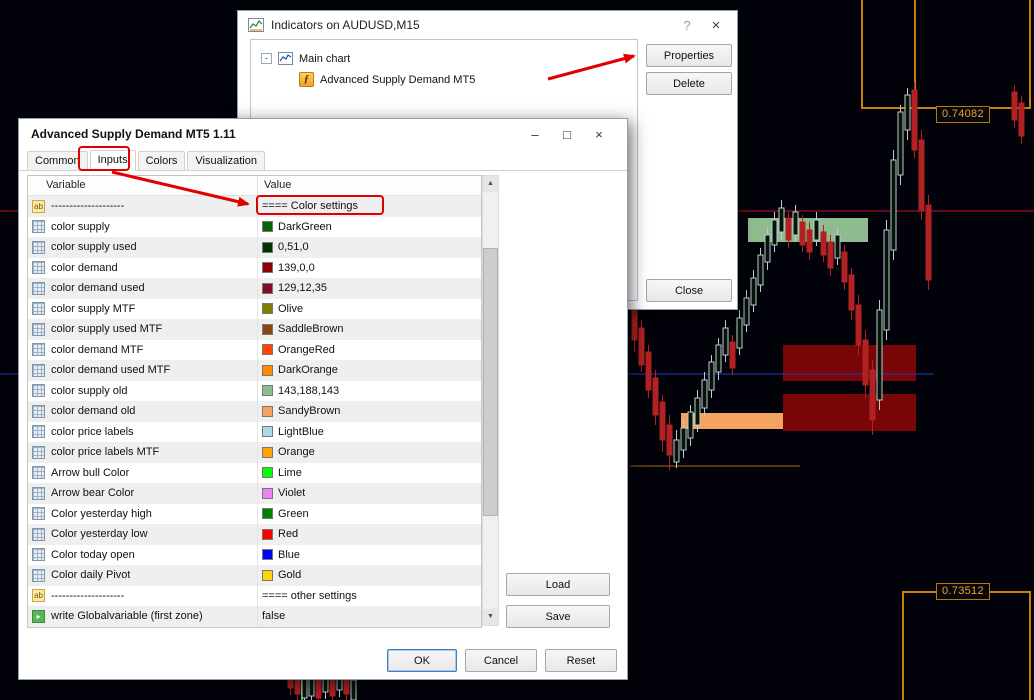 Image resolution: width=1034 pixels, height=700 pixels. Describe the element at coordinates (266, 58) in the screenshot. I see `collapse-icon: -` at that location.